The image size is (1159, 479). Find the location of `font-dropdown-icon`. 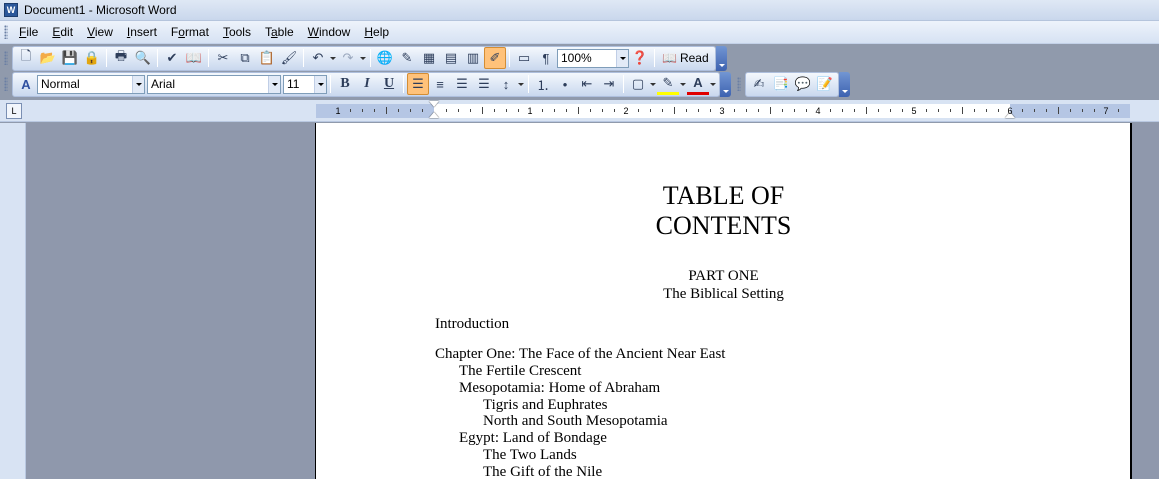

font-dropdown-icon is located at coordinates (274, 84).